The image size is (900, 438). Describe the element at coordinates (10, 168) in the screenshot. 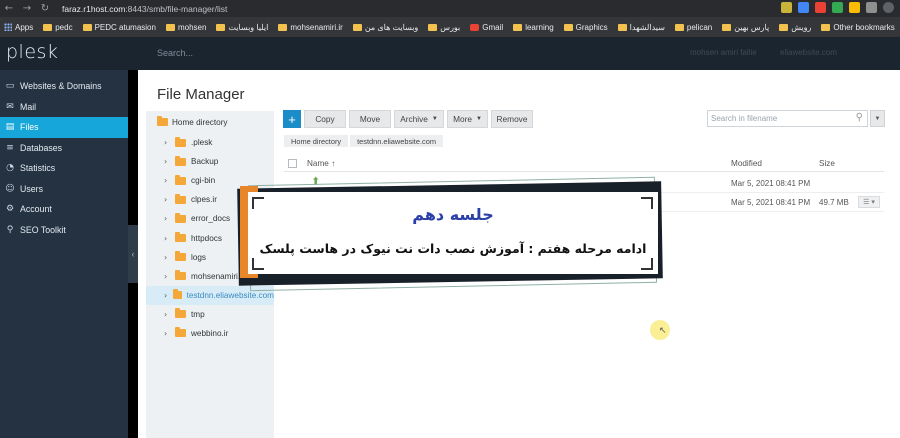

I see `statistics-icon: ◔` at that location.